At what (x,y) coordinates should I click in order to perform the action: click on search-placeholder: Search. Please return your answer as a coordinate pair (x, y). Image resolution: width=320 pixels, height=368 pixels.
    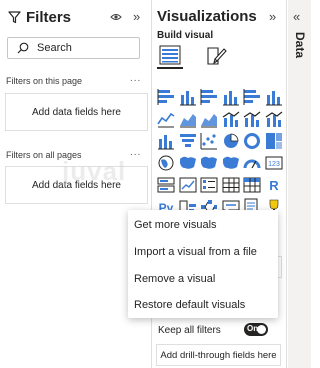
    Looking at the image, I should click on (54, 48).